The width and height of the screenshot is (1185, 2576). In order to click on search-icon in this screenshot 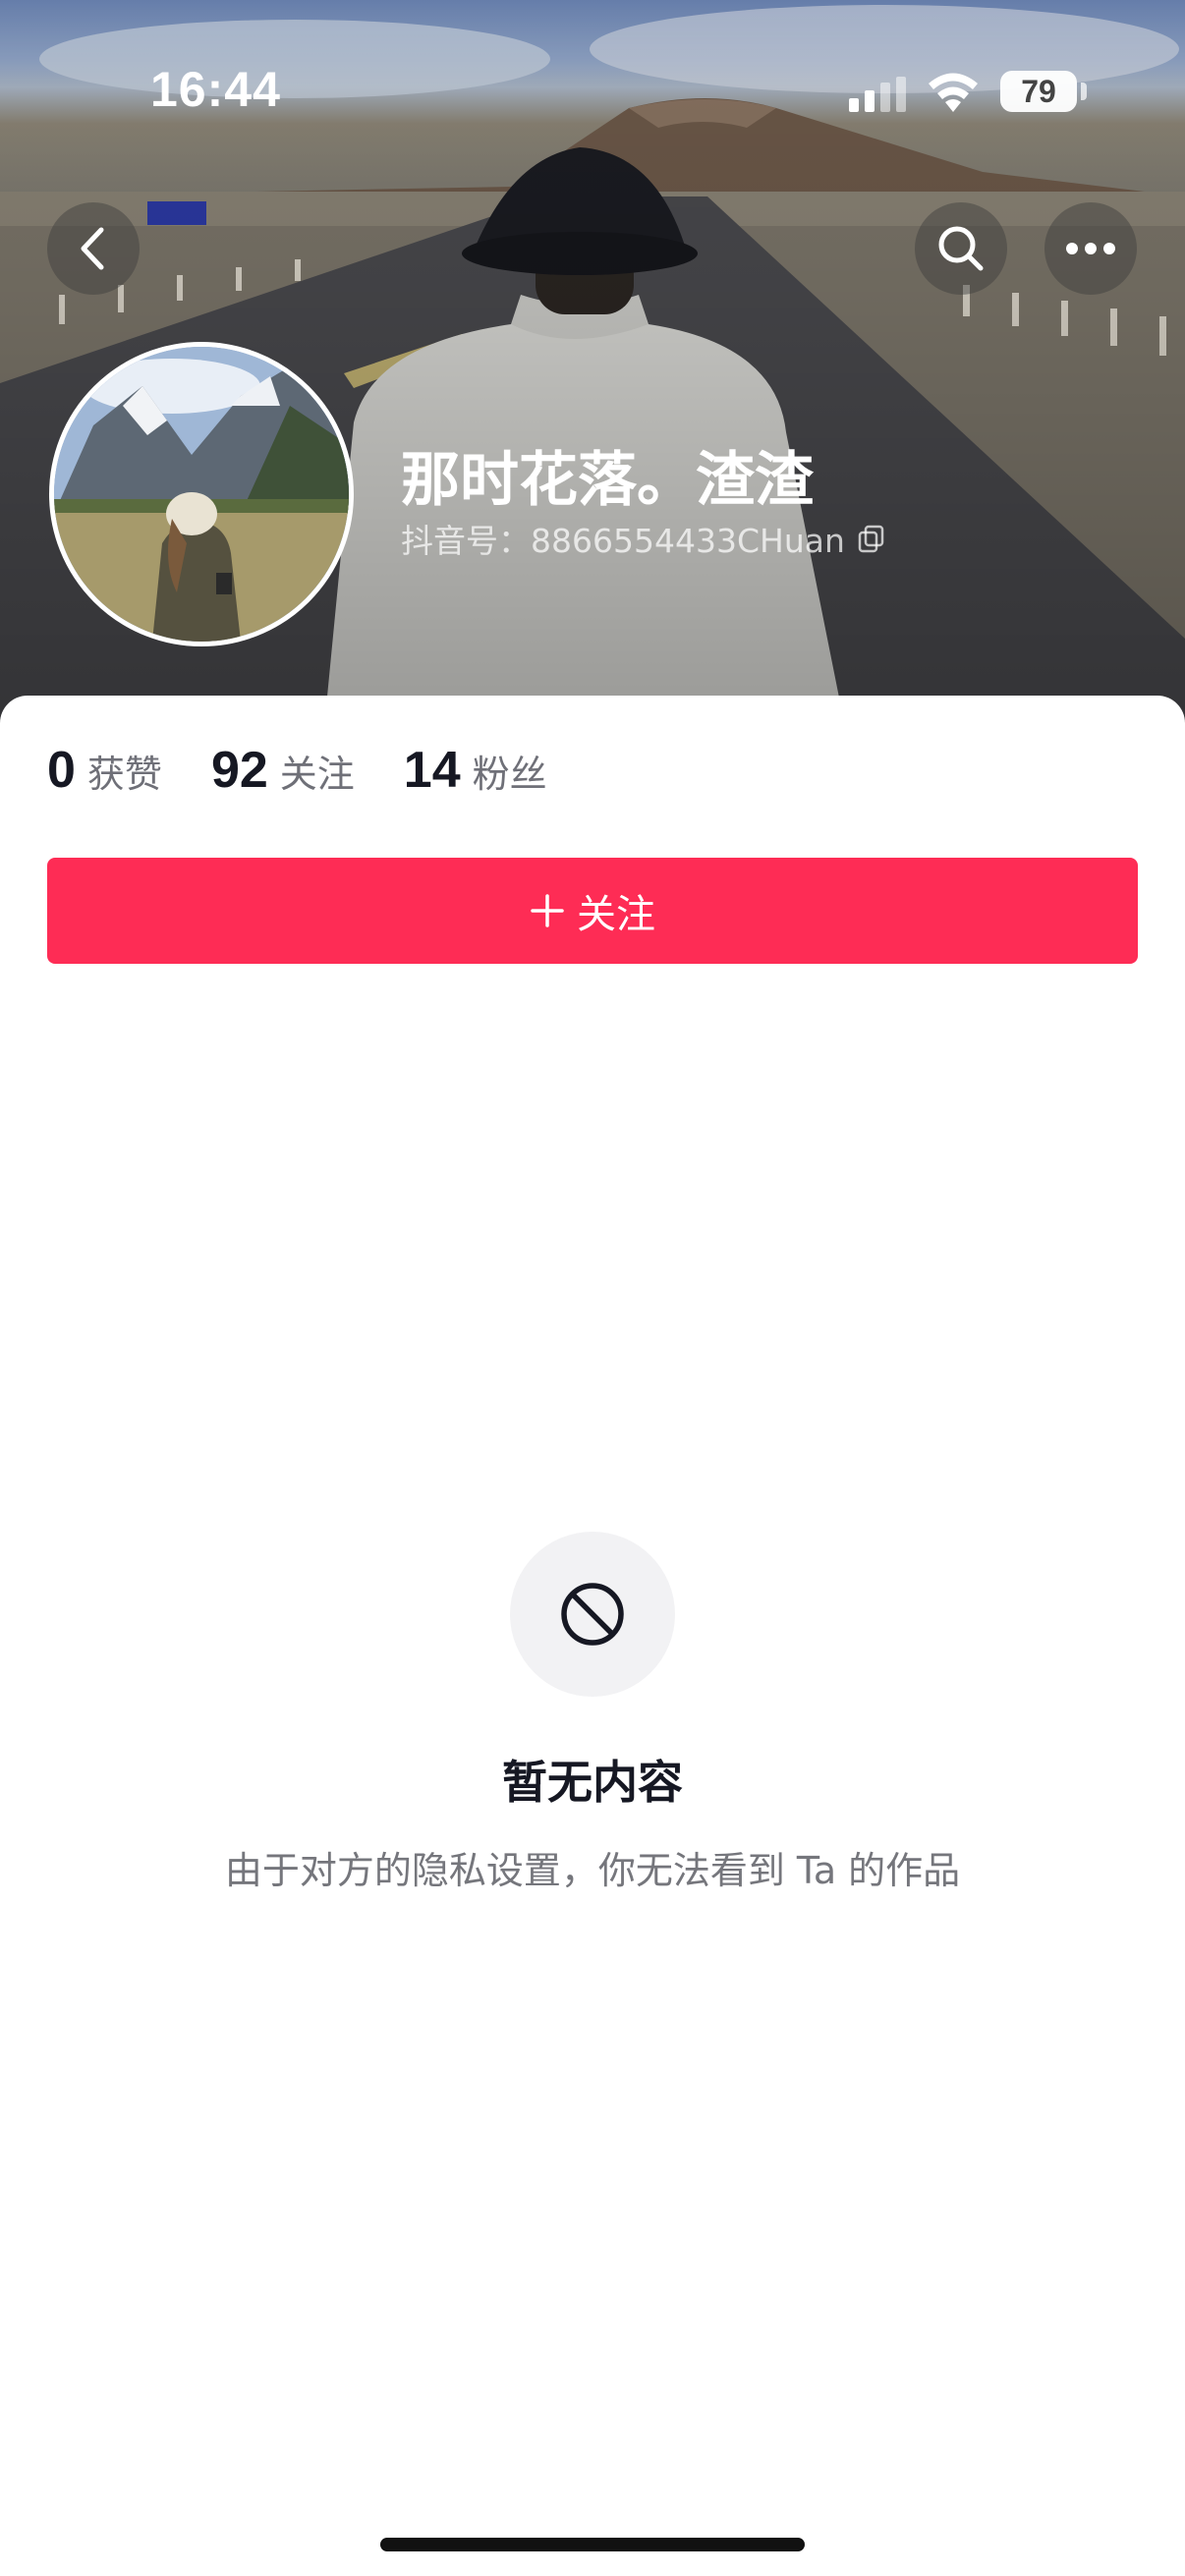, I will do `click(961, 248)`.